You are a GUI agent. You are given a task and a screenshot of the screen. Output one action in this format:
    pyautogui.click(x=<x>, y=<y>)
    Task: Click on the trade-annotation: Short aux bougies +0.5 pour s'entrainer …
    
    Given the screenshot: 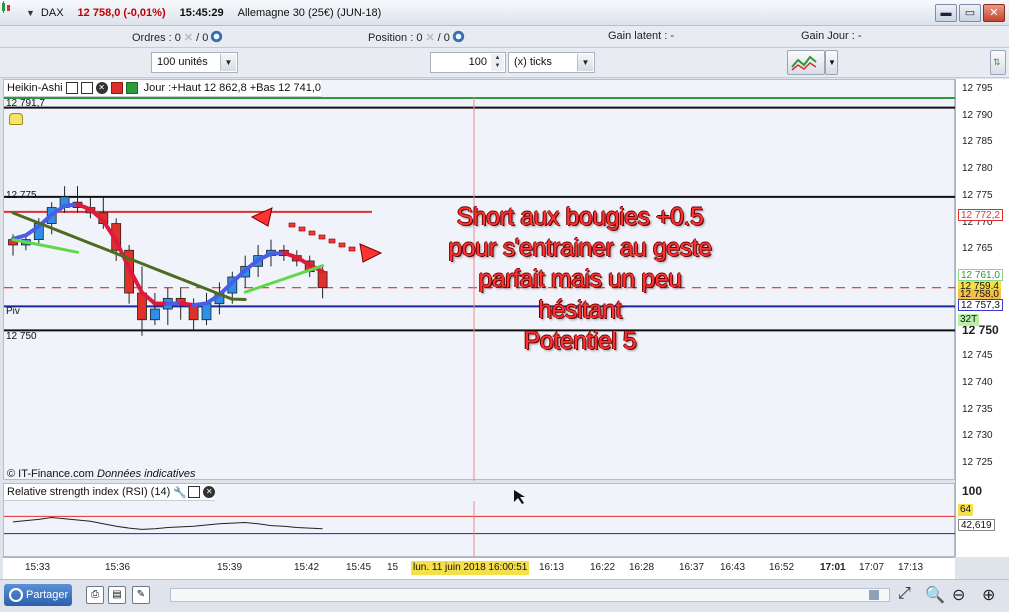 What is the action you would take?
    pyautogui.click(x=580, y=279)
    